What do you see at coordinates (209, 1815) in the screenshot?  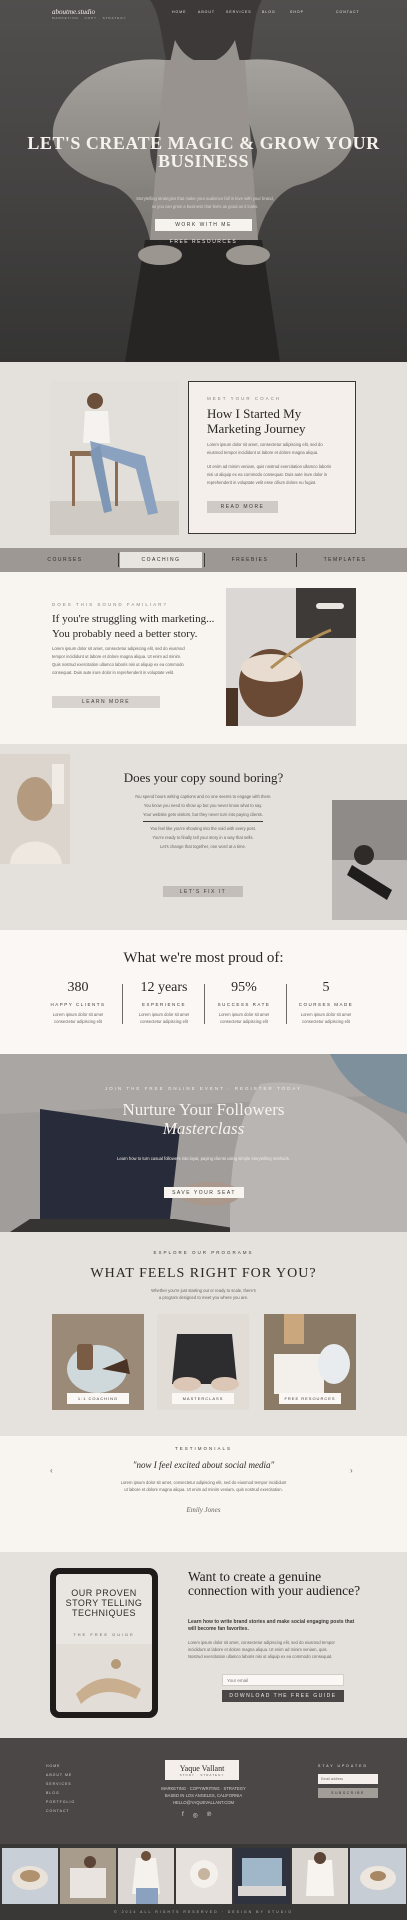 I see `pinterest-icon: ℗` at bounding box center [209, 1815].